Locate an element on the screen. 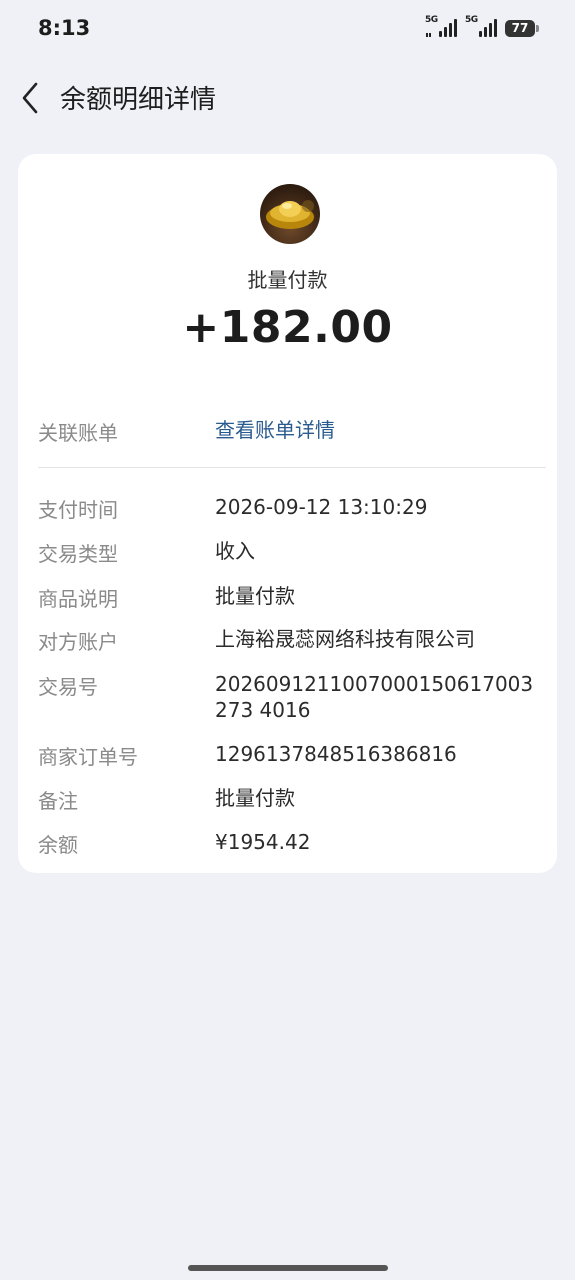  back-arrow-icon is located at coordinates (30, 98).